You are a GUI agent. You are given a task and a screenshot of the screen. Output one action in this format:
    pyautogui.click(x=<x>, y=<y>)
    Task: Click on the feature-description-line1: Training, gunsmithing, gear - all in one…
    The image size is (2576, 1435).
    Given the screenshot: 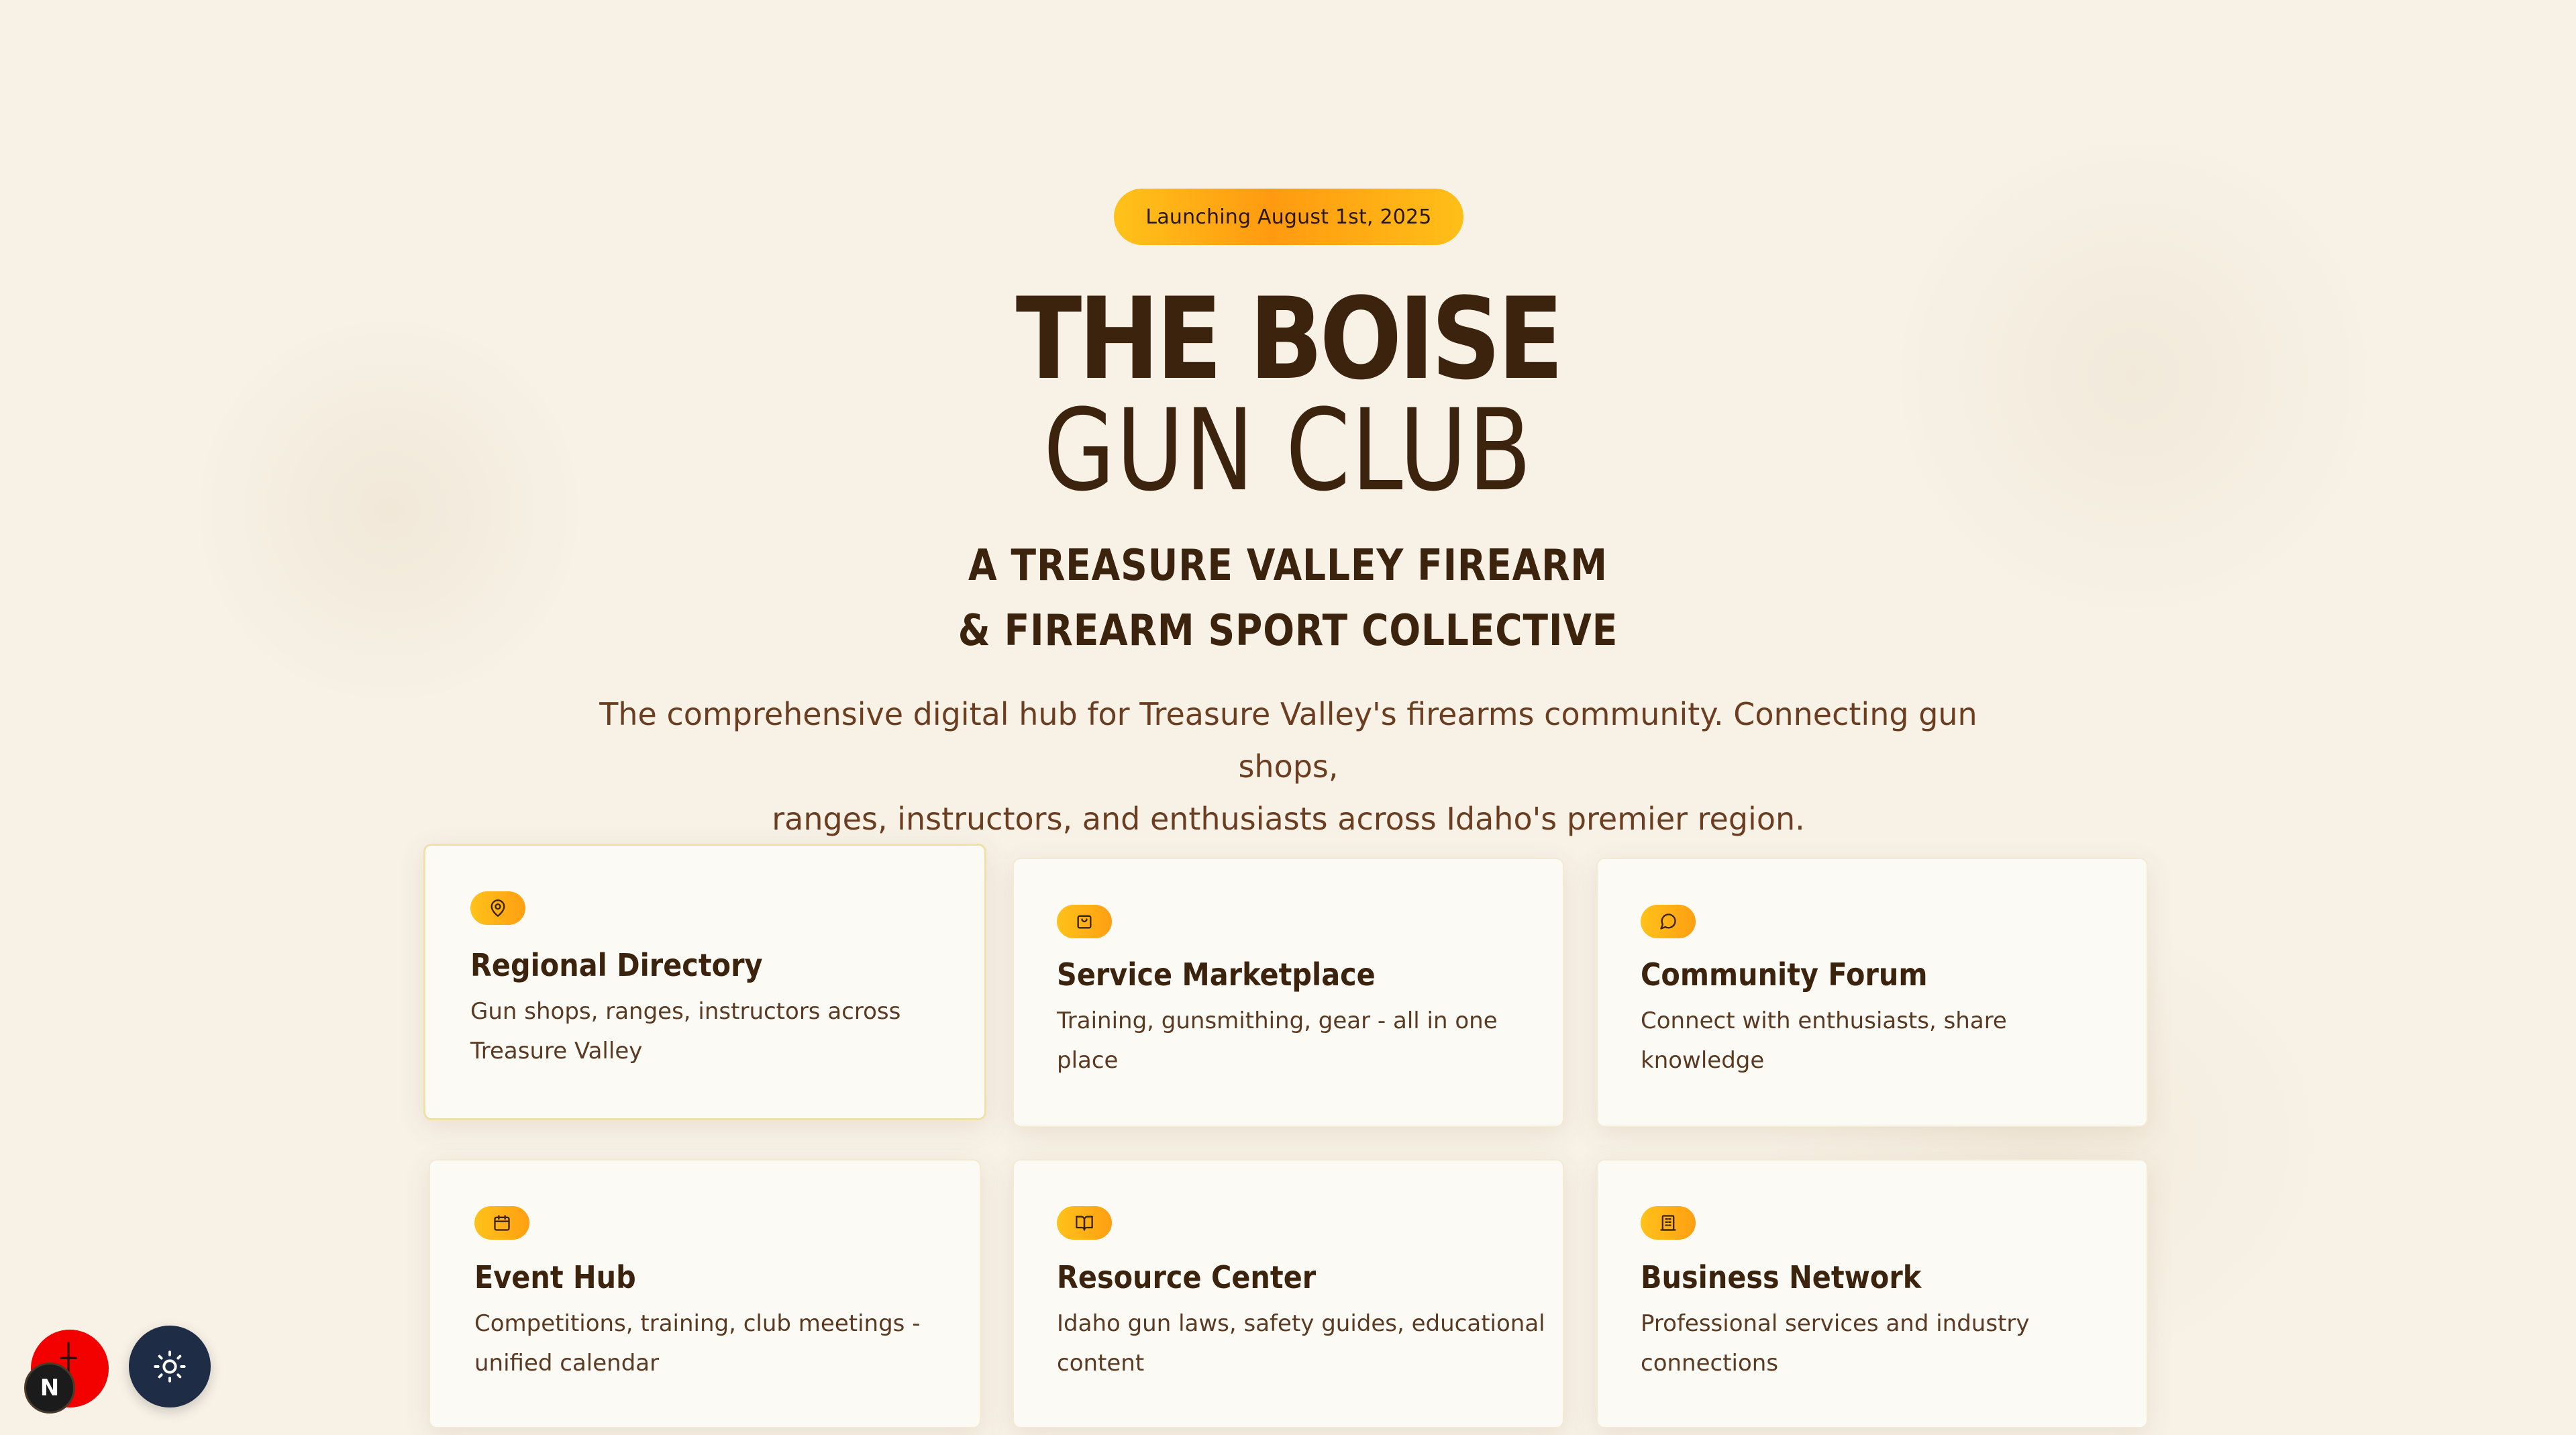 What is the action you would take?
    pyautogui.click(x=1277, y=1040)
    